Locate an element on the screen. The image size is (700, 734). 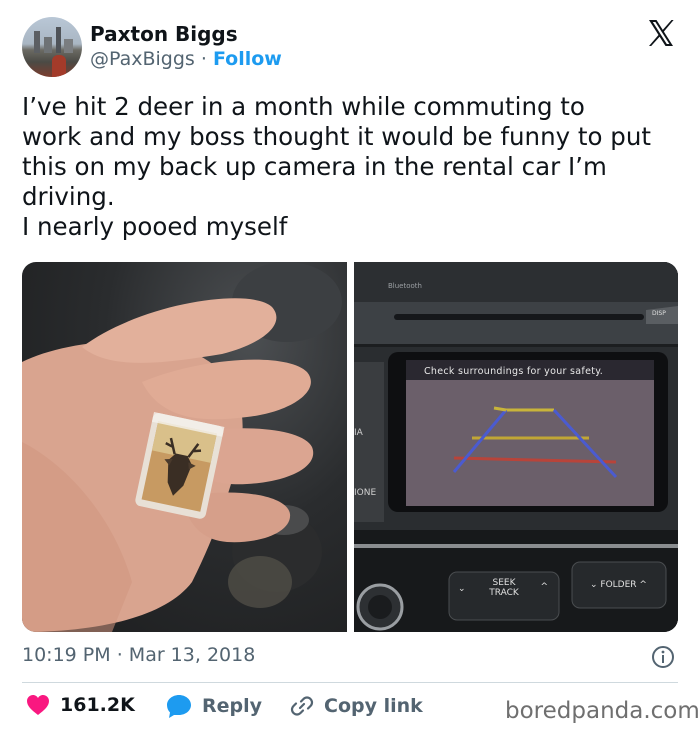
copy-link-button: Copy link is located at coordinates (356, 706).